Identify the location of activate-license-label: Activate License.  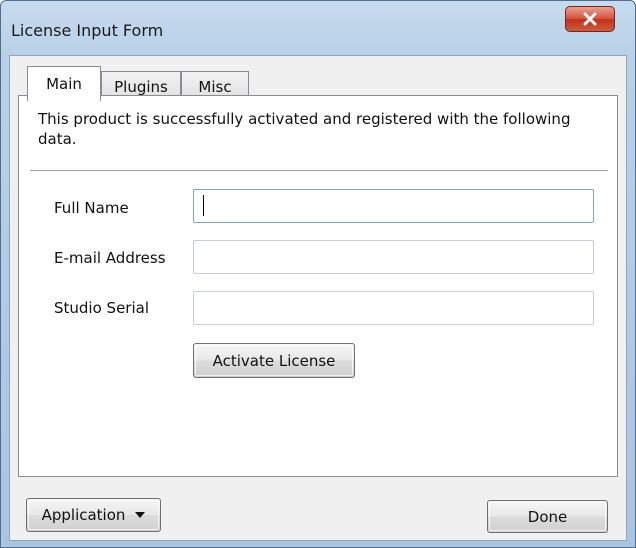
(274, 360).